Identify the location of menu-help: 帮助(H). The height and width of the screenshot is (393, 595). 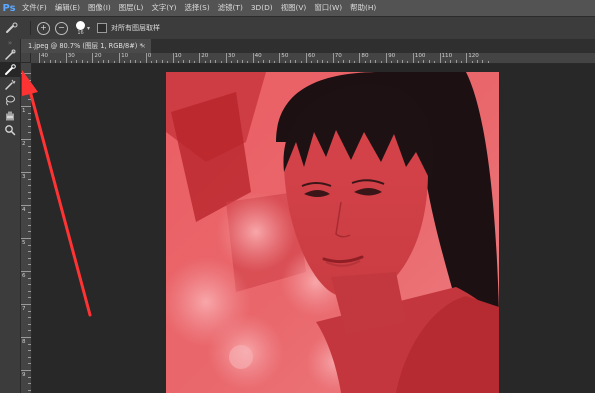
(363, 8).